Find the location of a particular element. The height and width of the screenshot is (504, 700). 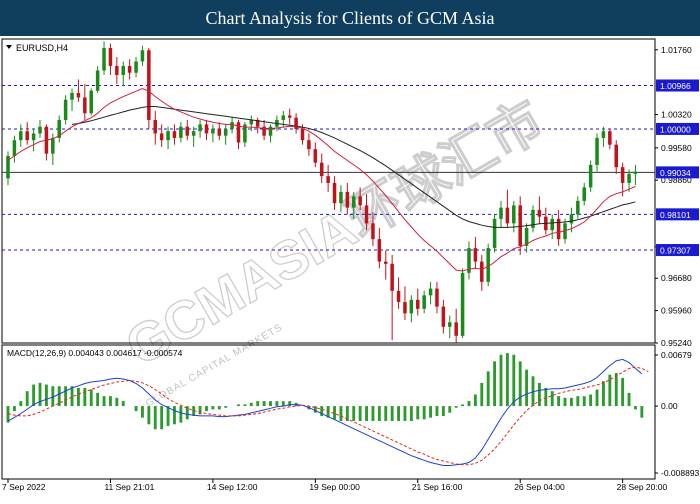

level-label: 0.98101 is located at coordinates (675, 215).